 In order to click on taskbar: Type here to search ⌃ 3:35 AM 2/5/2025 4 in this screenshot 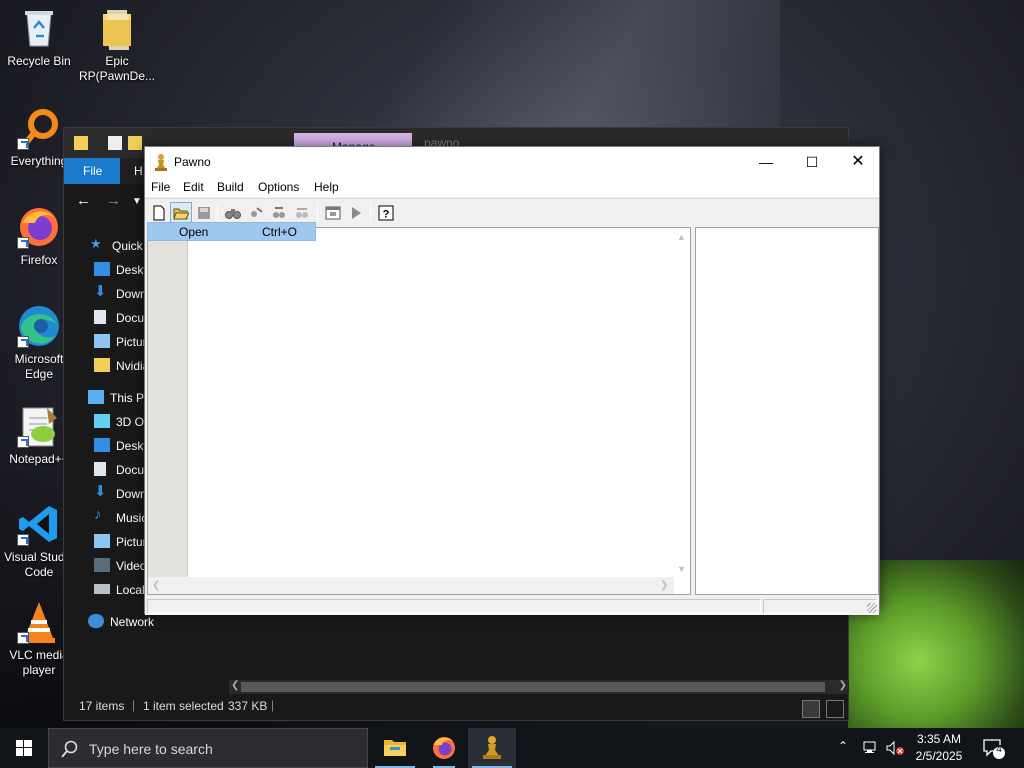, I will do `click(512, 748)`.